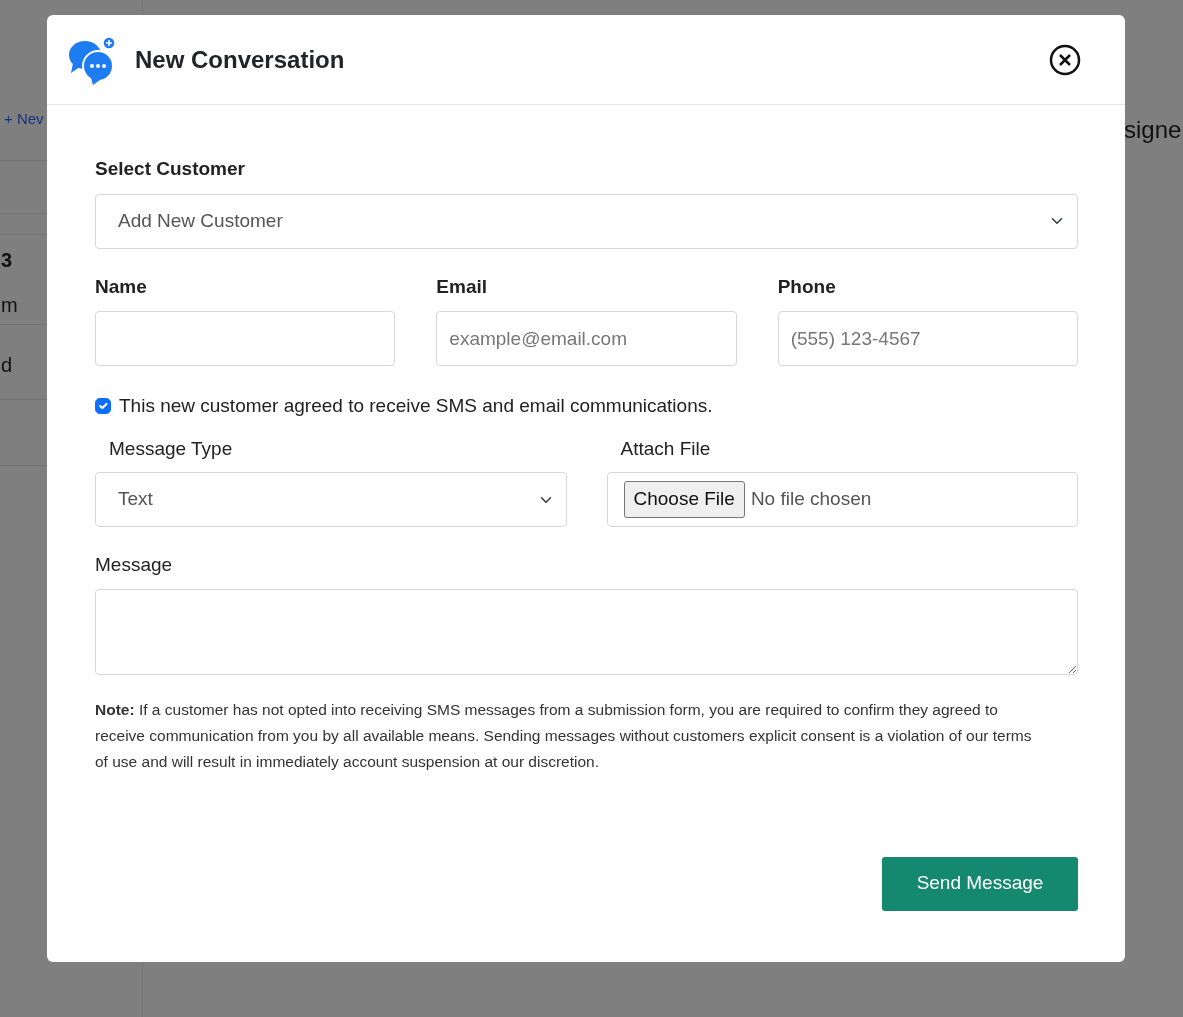 This screenshot has height=1017, width=1183. What do you see at coordinates (564, 735) in the screenshot?
I see `note-text: Note: If a customer has not opted into receiving SMS messages from a submission form, you are required to confirm they agreed to receive communication from you by all available means. Sending messages without customers explicit consent is a violation of our terms of use and will result in immediately account suspension at our discretion.` at bounding box center [564, 735].